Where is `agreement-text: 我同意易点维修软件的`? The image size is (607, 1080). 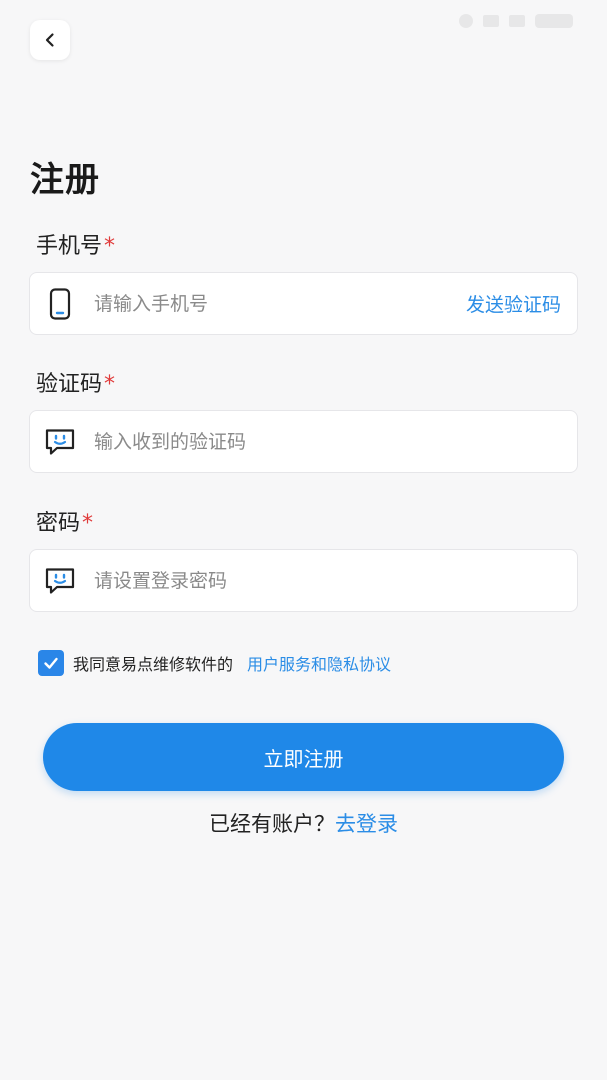
agreement-text: 我同意易点维修软件的 is located at coordinates (153, 664).